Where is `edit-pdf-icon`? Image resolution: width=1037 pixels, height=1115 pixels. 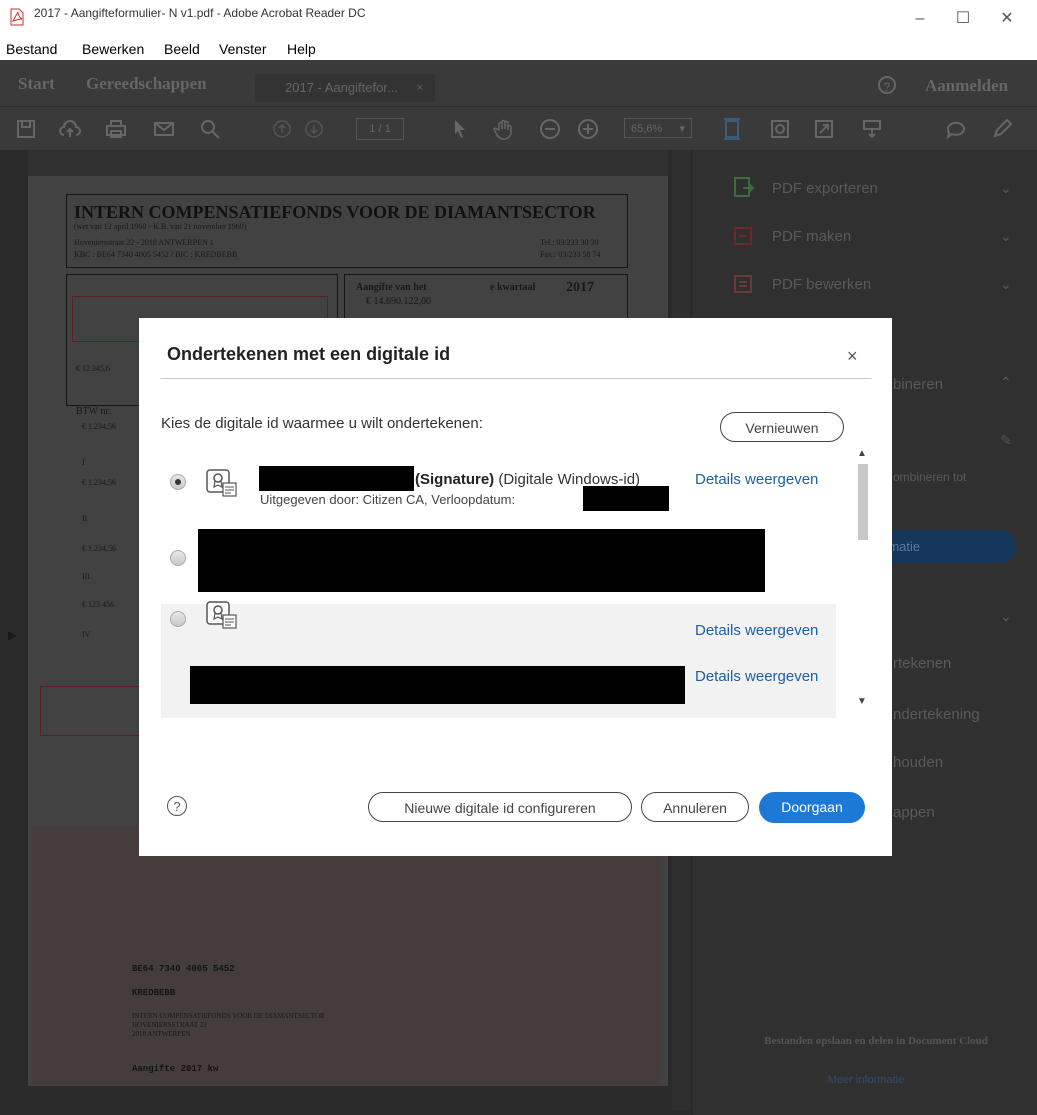
edit-pdf-icon is located at coordinates (743, 284).